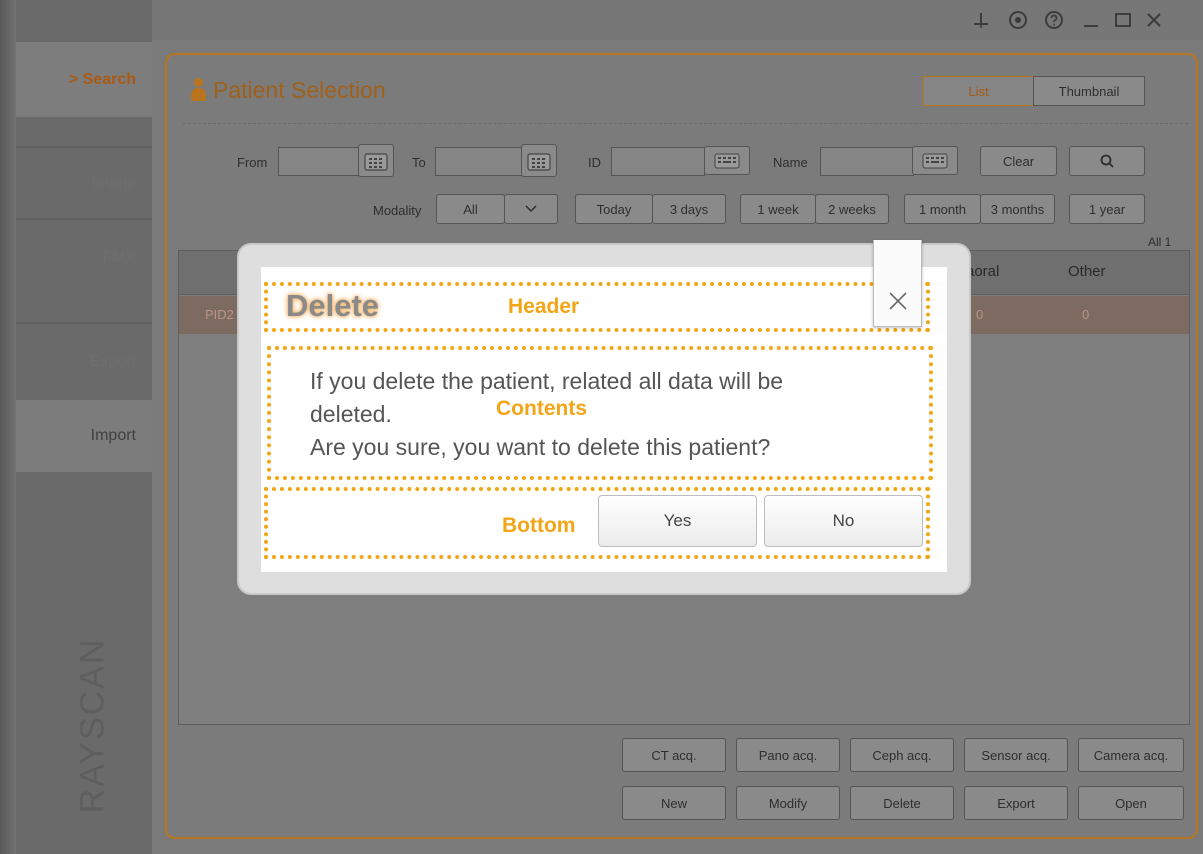 This screenshot has height=854, width=1203. Describe the element at coordinates (299, 90) in the screenshot. I see `page-title: Patient Selection` at that location.